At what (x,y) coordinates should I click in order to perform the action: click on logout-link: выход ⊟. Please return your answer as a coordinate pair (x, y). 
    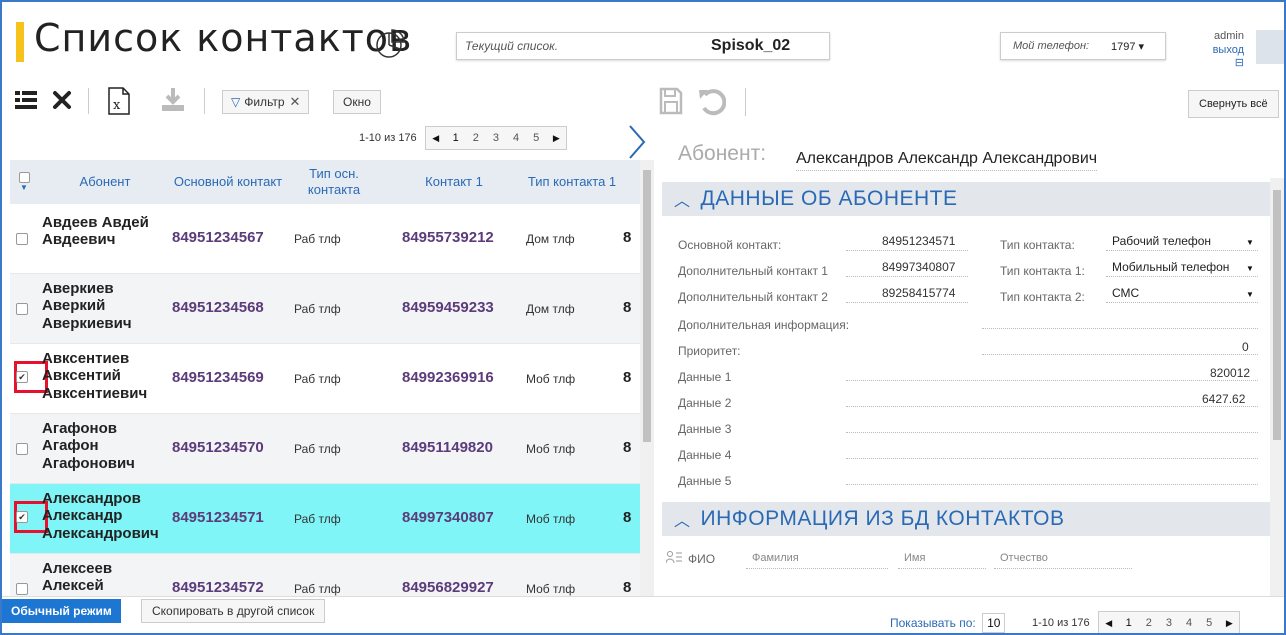
    Looking at the image, I should click on (1223, 56).